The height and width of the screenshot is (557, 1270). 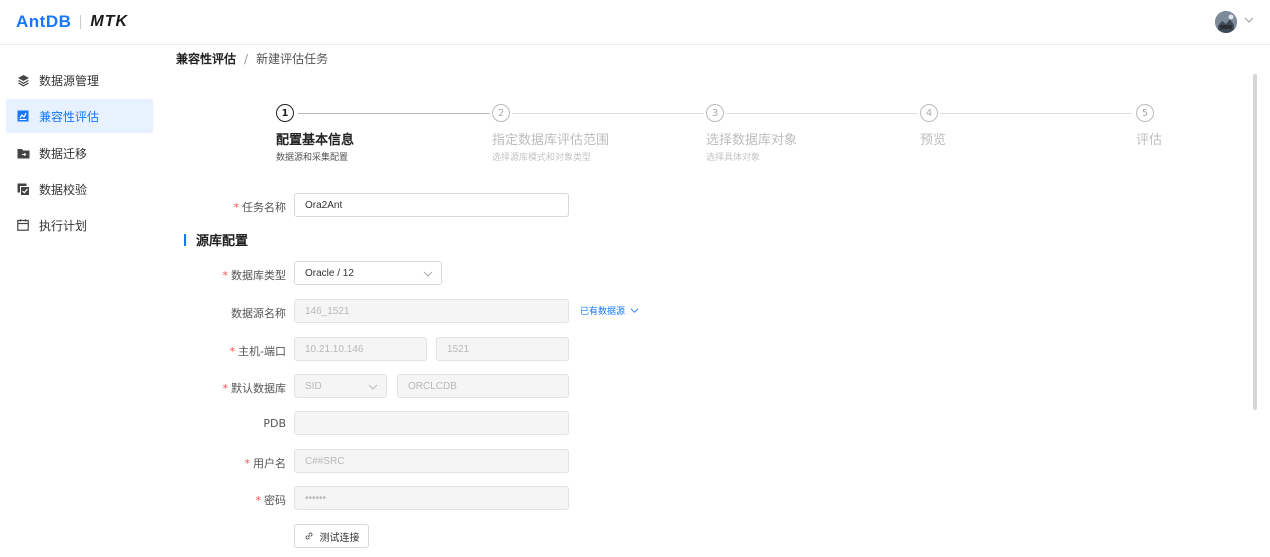 What do you see at coordinates (265, 463) in the screenshot?
I see `username-label: * 用户名` at bounding box center [265, 463].